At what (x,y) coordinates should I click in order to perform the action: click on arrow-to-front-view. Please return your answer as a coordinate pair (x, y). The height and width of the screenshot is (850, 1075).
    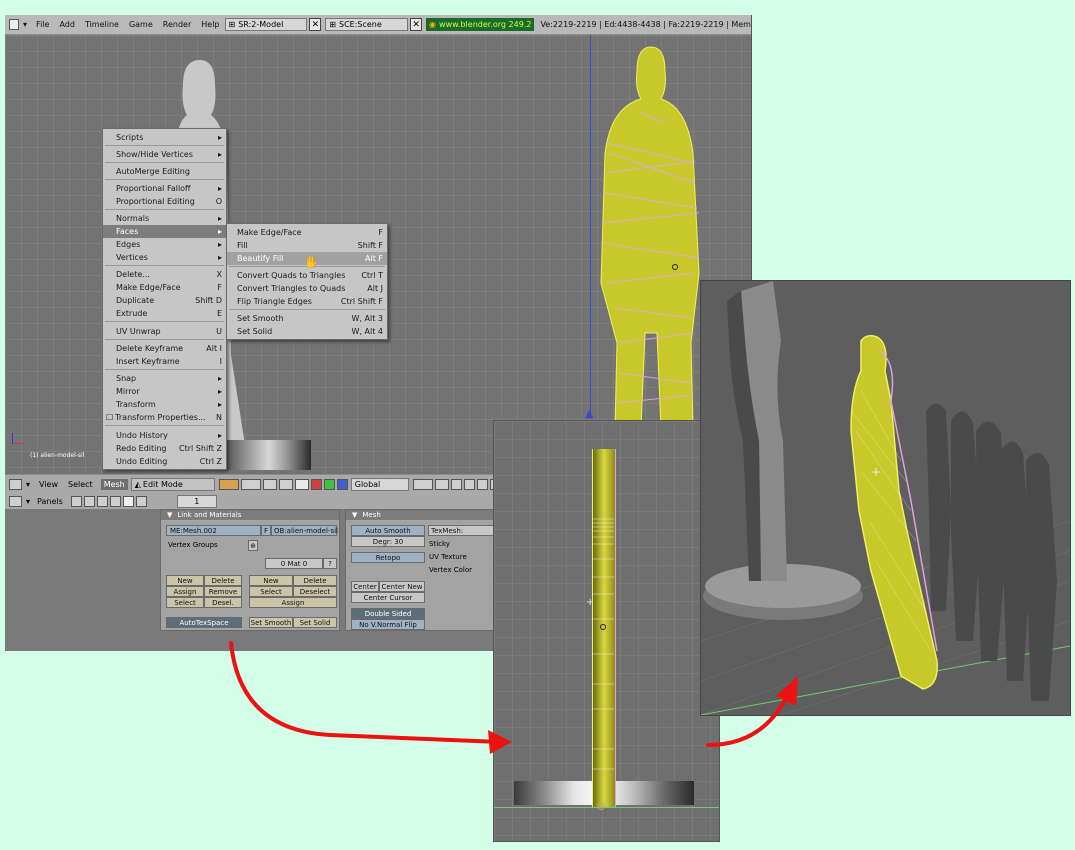
    Looking at the image, I should click on (365, 692).